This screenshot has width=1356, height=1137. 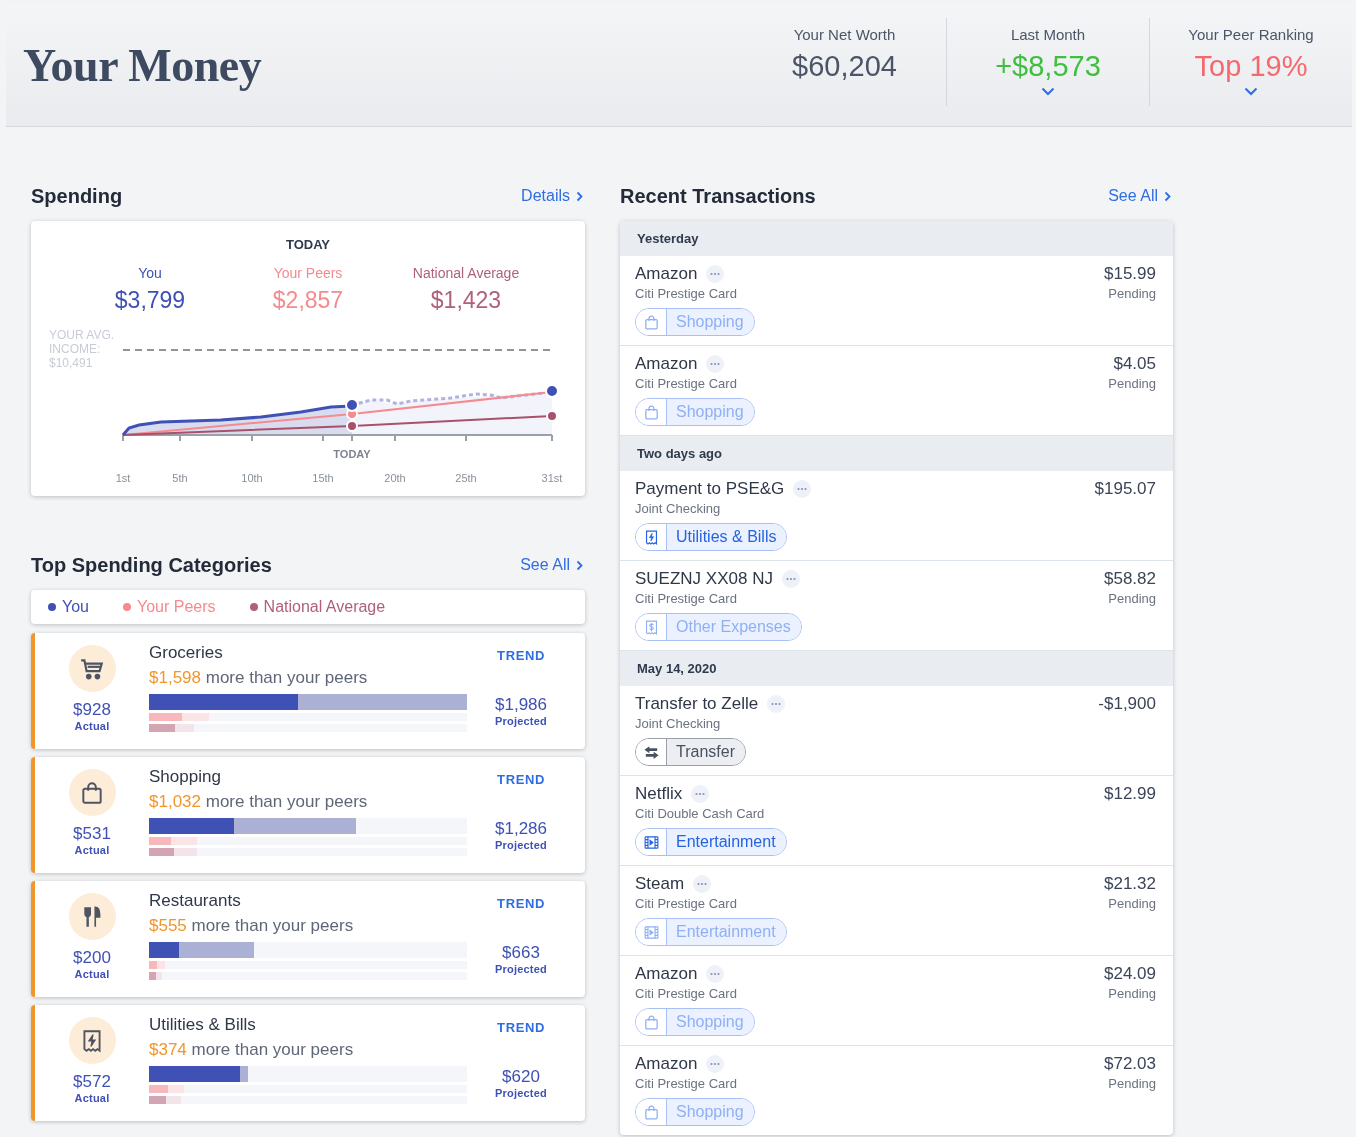 What do you see at coordinates (186, 653) in the screenshot?
I see `category-name: Groceries` at bounding box center [186, 653].